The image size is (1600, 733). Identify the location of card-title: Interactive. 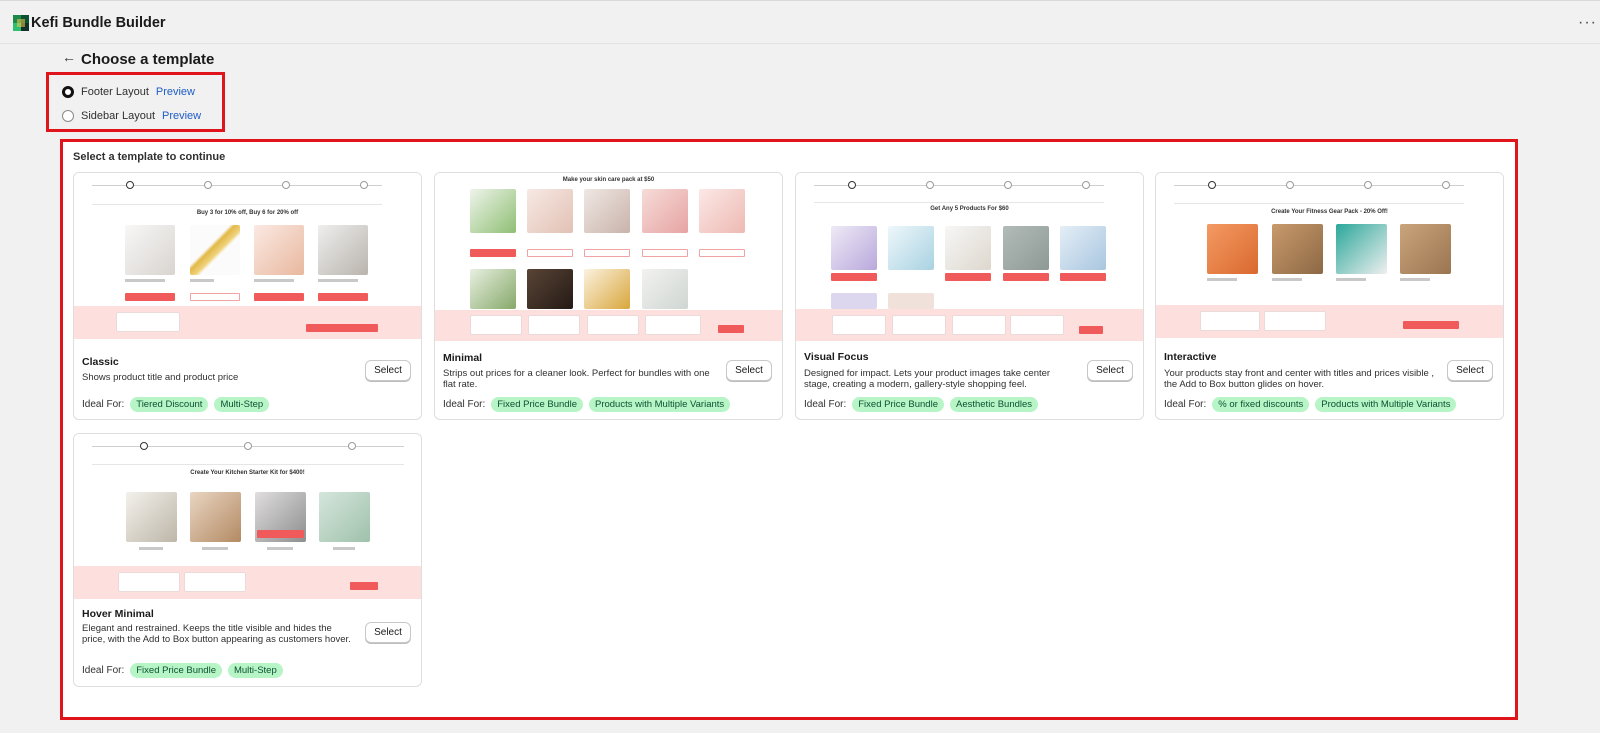
(1190, 357).